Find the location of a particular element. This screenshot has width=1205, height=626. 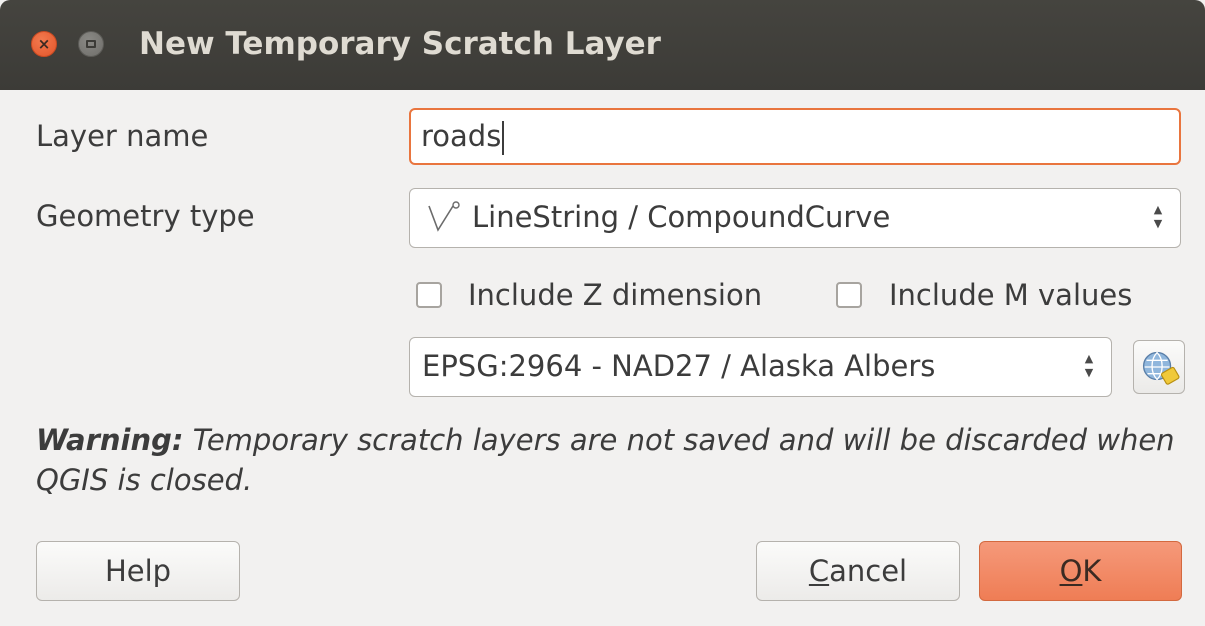

include-z-label: Include Z dimension is located at coordinates (615, 295).